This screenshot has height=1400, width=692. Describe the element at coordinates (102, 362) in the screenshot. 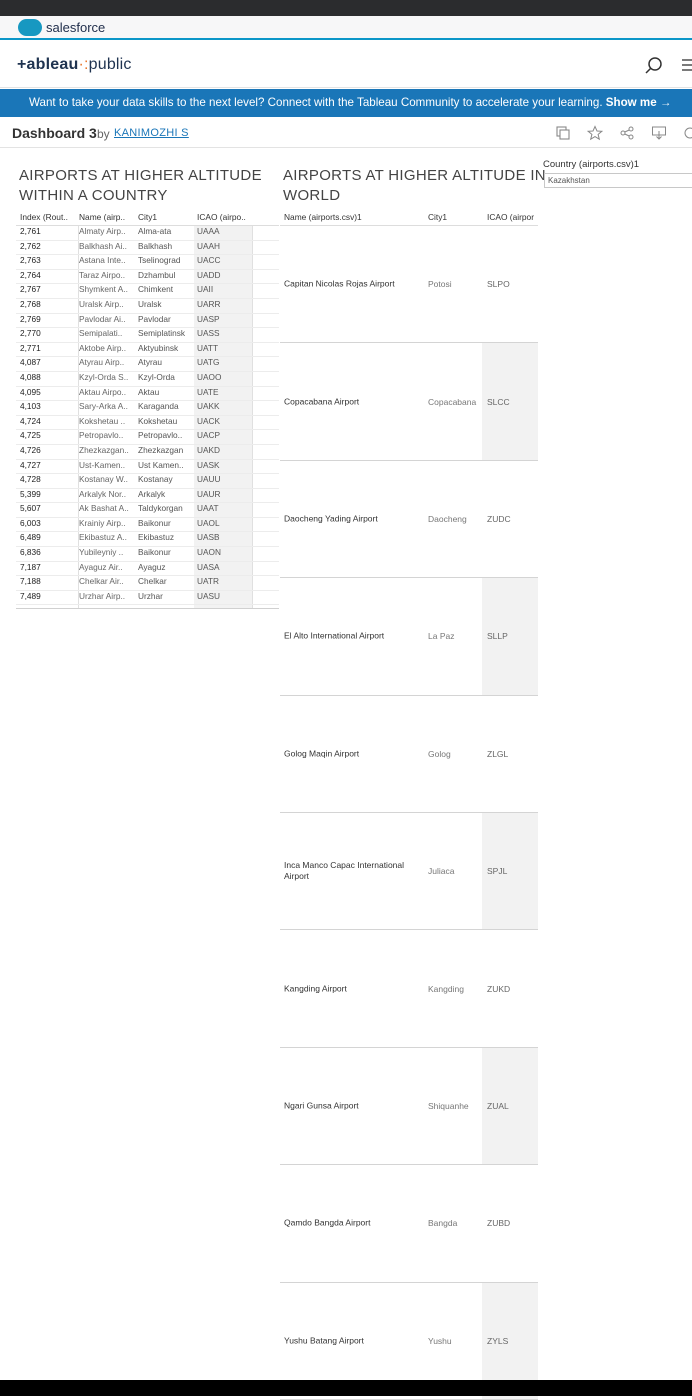

I see `cell-name: Atyrau Airp..` at that location.